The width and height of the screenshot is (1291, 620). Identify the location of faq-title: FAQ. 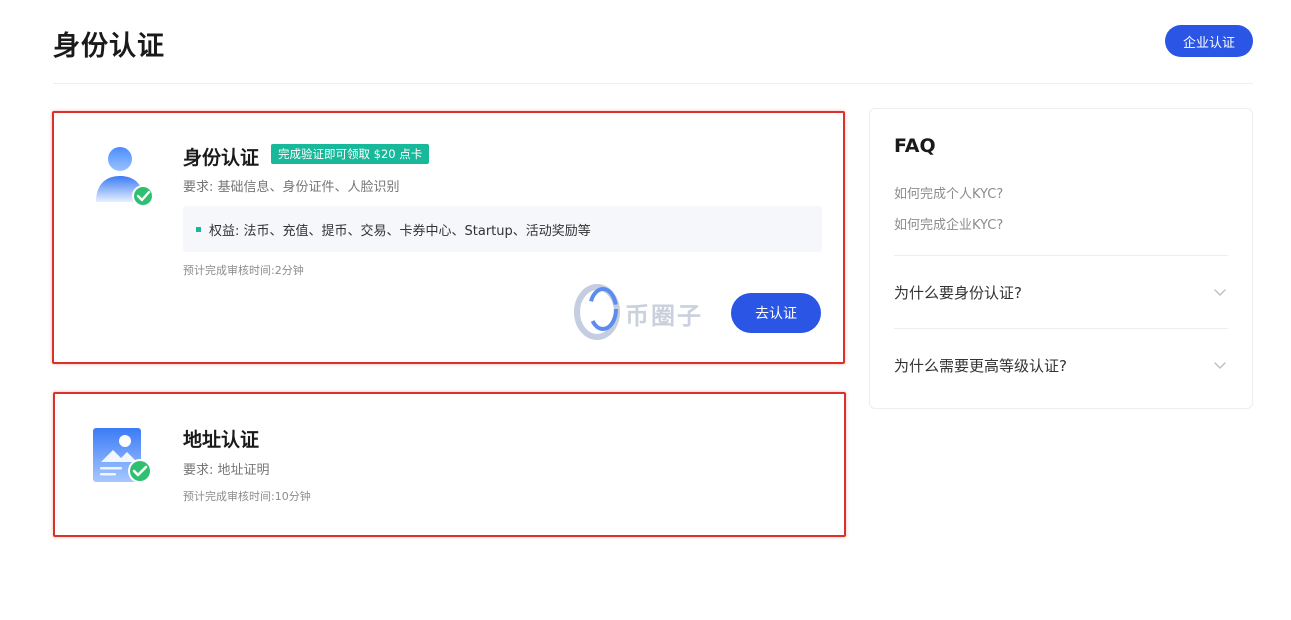
(915, 146).